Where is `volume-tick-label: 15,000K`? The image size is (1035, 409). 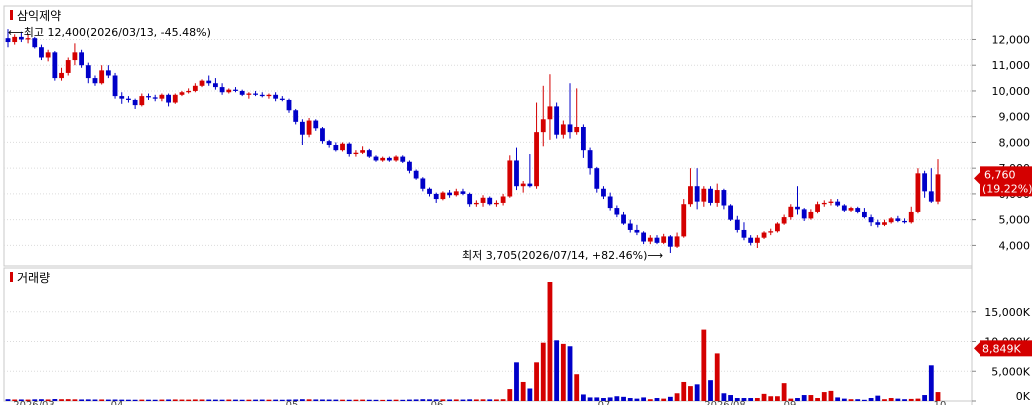
volume-tick-label: 15,000K is located at coordinates (1007, 312).